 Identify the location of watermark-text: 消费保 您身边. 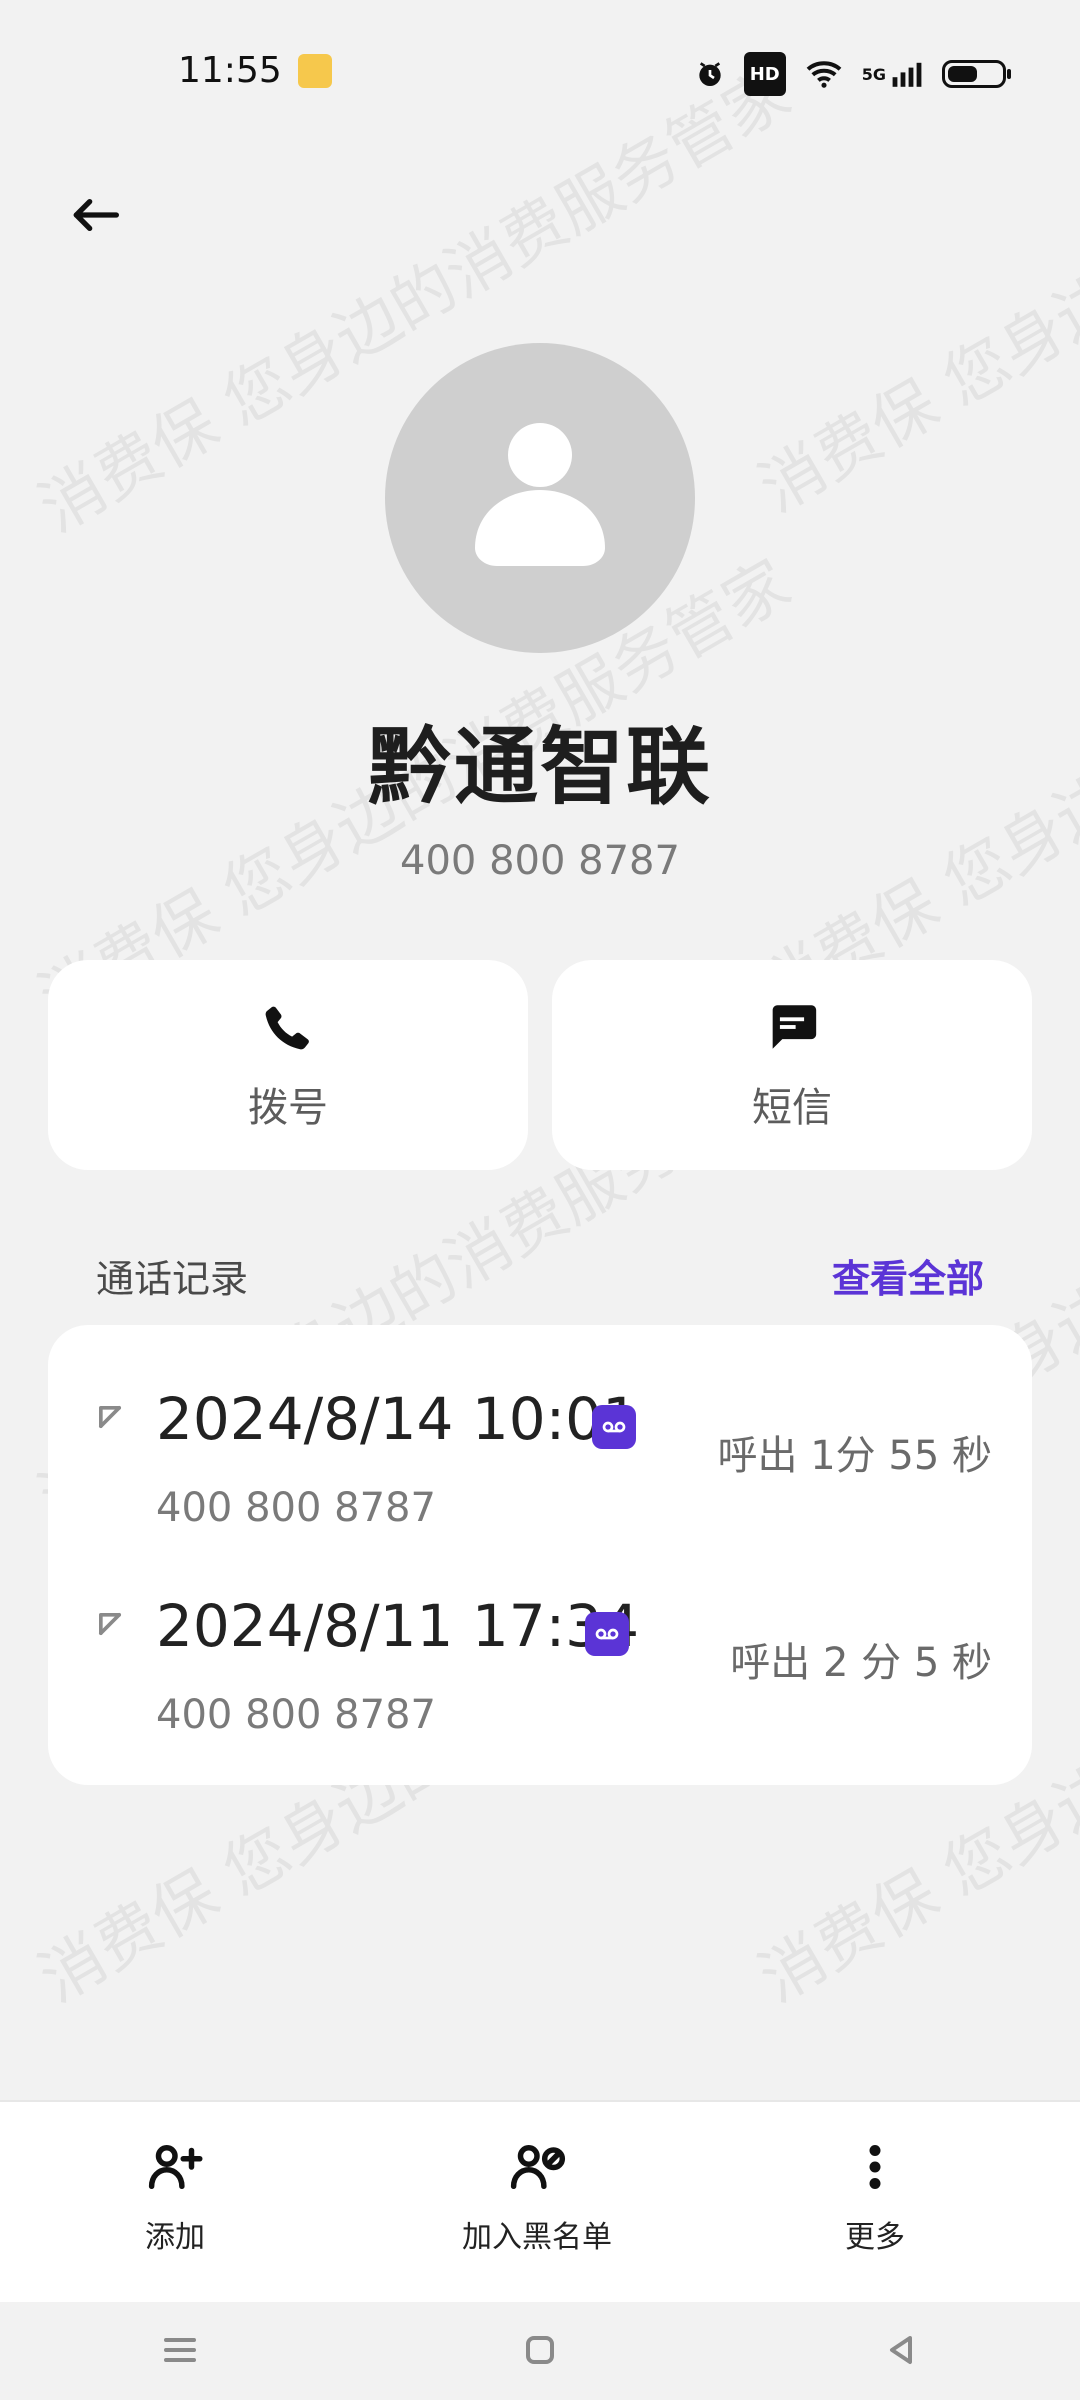
(913, 394).